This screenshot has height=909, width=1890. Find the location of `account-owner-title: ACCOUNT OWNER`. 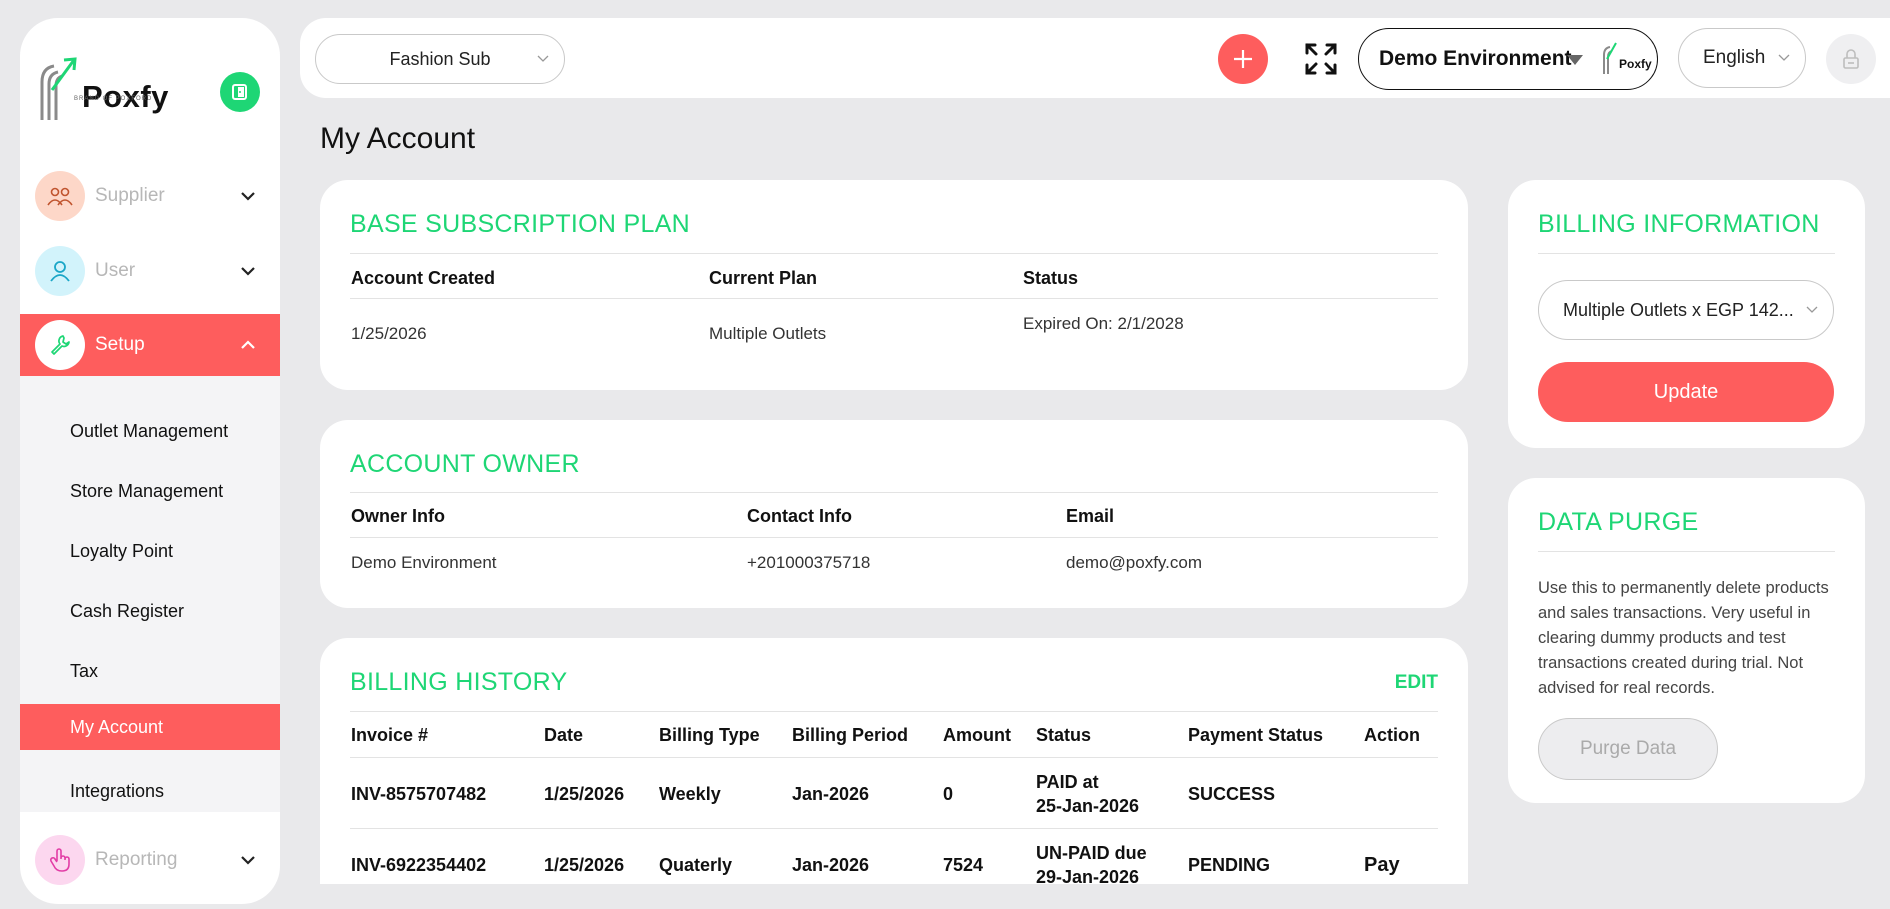

account-owner-title: ACCOUNT OWNER is located at coordinates (465, 464).